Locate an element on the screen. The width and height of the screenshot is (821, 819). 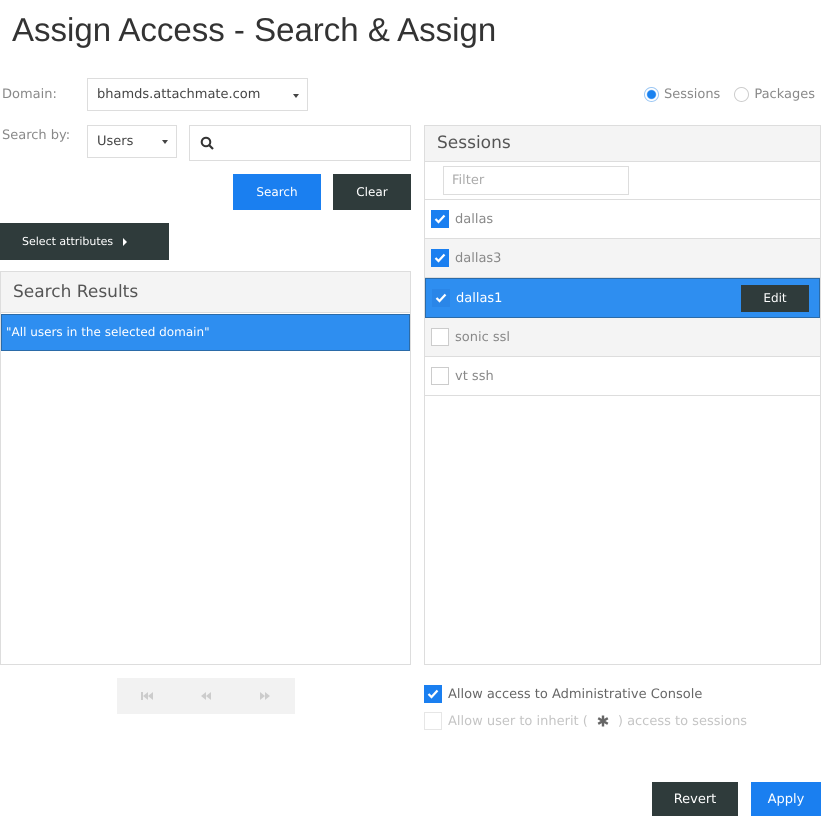
session-name: dallas1 is located at coordinates (480, 298).